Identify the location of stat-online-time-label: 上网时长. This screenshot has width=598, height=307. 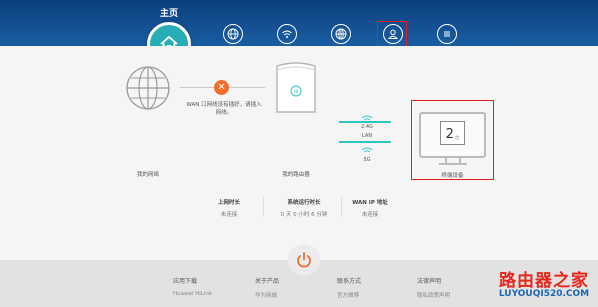
(228, 203).